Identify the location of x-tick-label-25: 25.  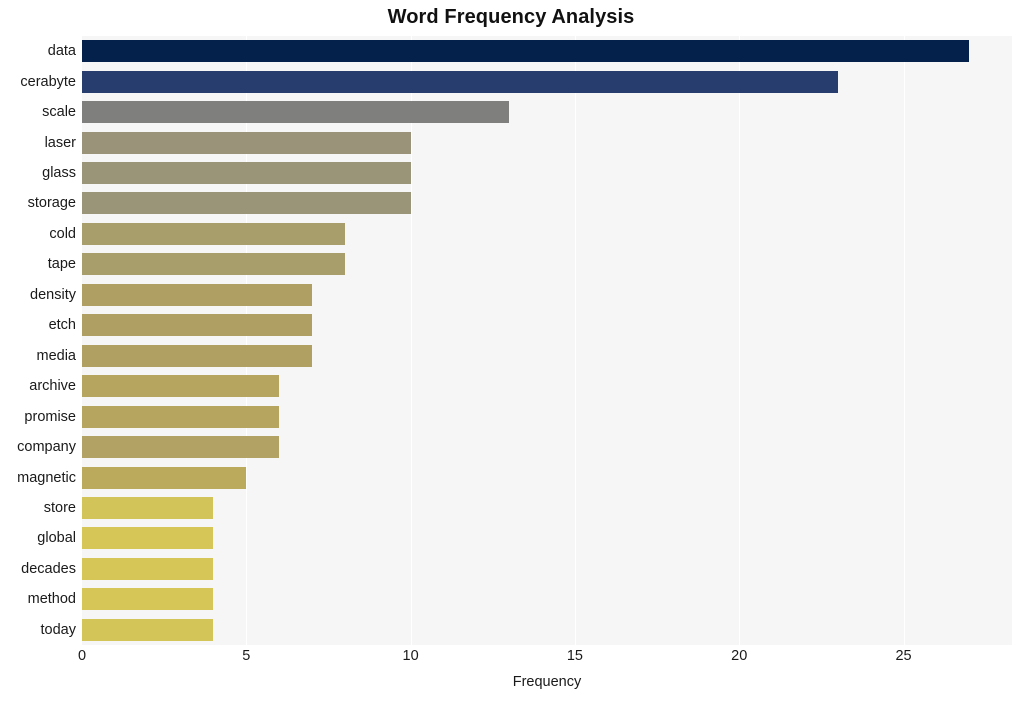
(903, 656).